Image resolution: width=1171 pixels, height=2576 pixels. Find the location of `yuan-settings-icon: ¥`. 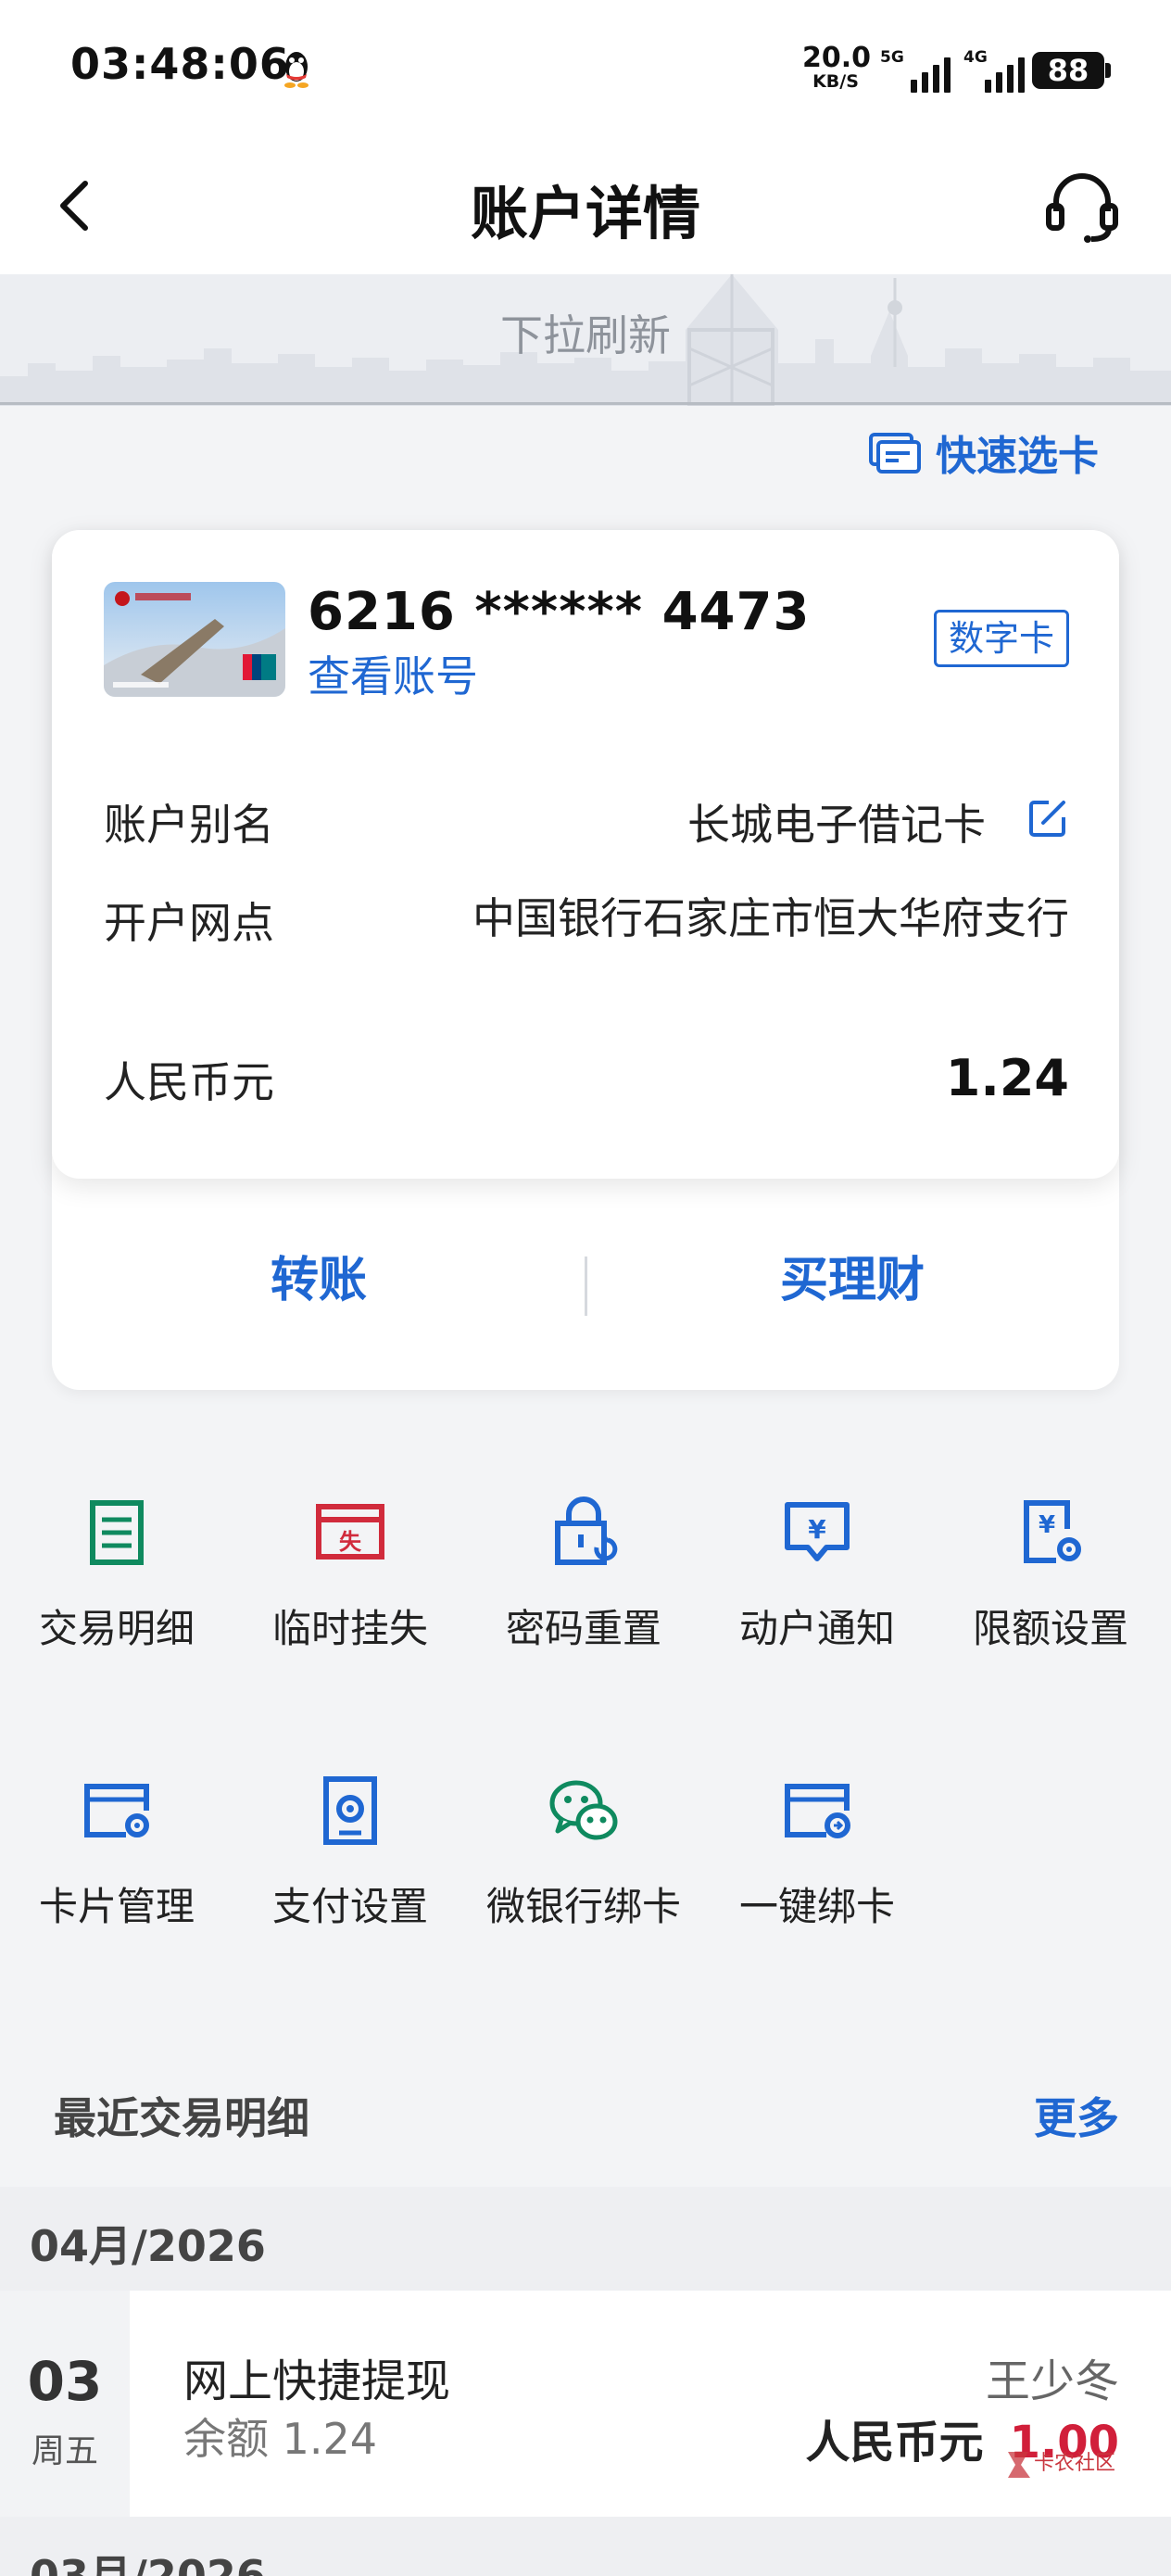

yuan-settings-icon: ¥ is located at coordinates (1053, 1532).